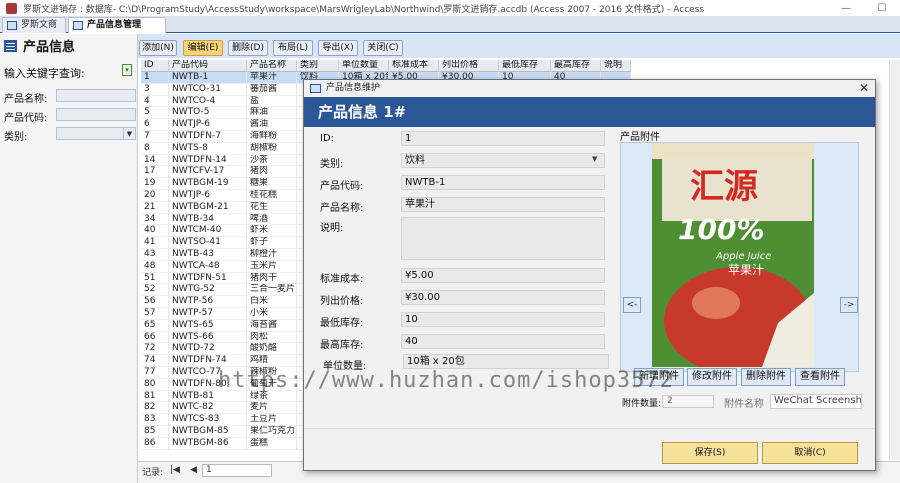  What do you see at coordinates (155, 207) in the screenshot?
I see `table-cell: 21` at bounding box center [155, 207].